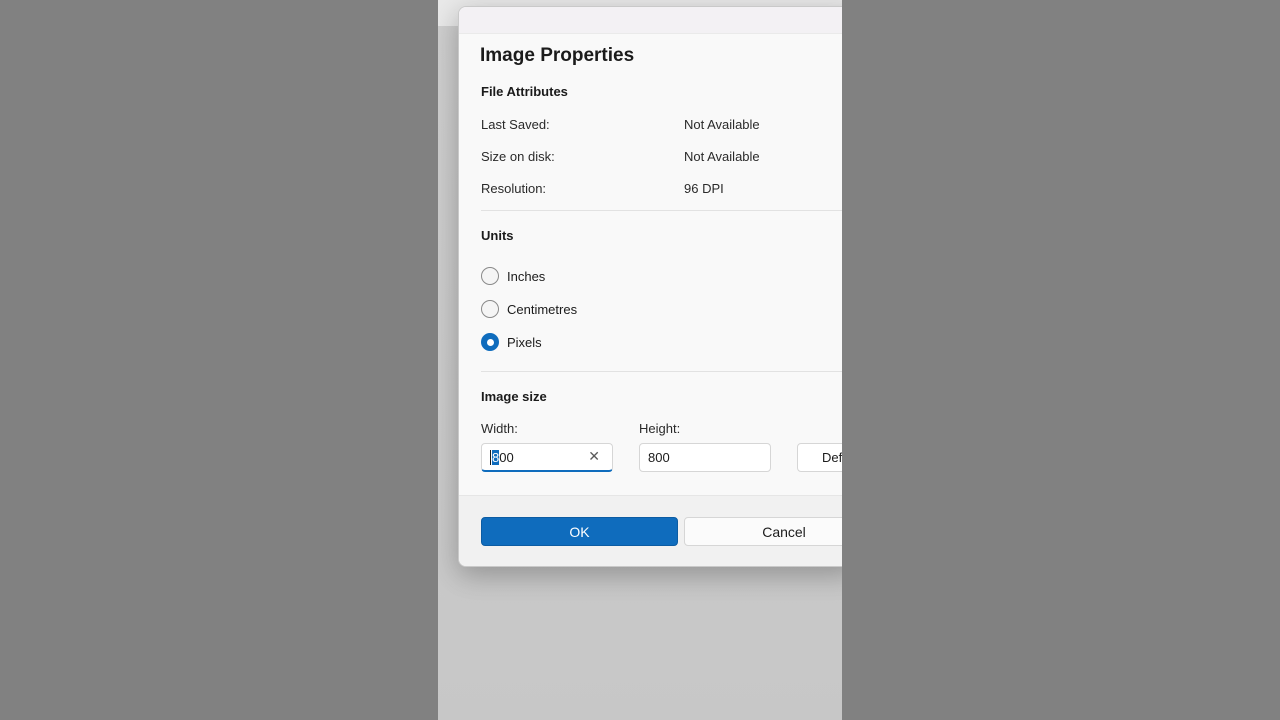 This screenshot has width=1280, height=720. What do you see at coordinates (722, 124) in the screenshot?
I see `last-saved-value: Not Available` at bounding box center [722, 124].